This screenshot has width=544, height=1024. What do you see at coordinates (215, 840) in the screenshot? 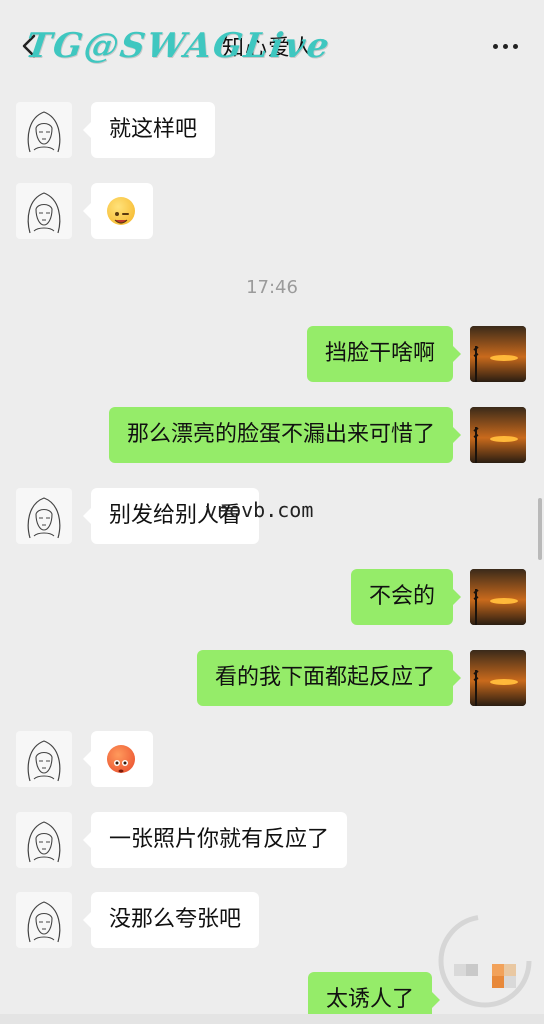
I see `message-bubble-received: 一张照片你就有反应了` at bounding box center [215, 840].